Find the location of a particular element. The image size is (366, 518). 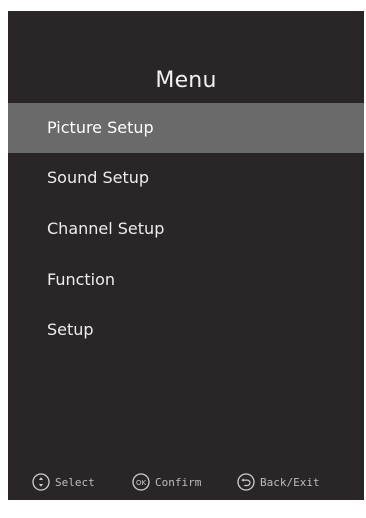

hint-select: Select is located at coordinates (63, 482).